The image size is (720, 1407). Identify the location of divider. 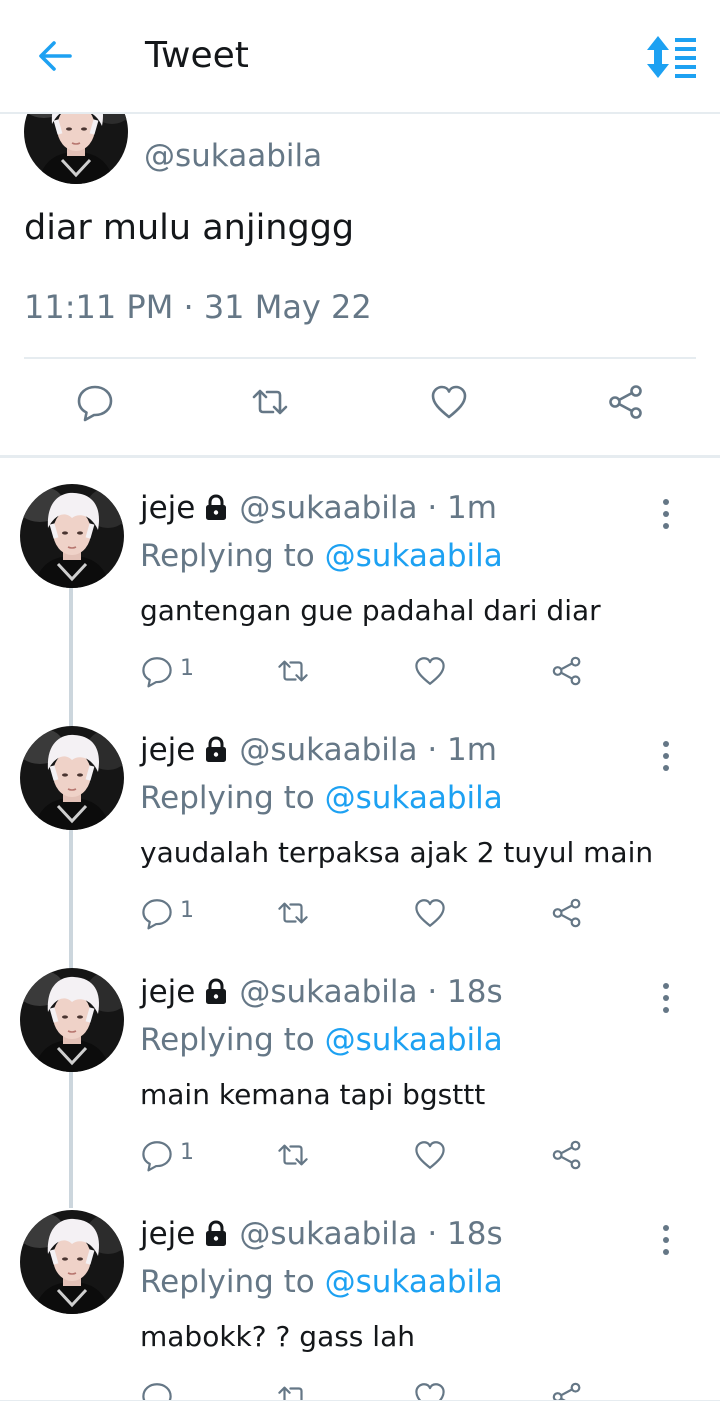
(360, 358).